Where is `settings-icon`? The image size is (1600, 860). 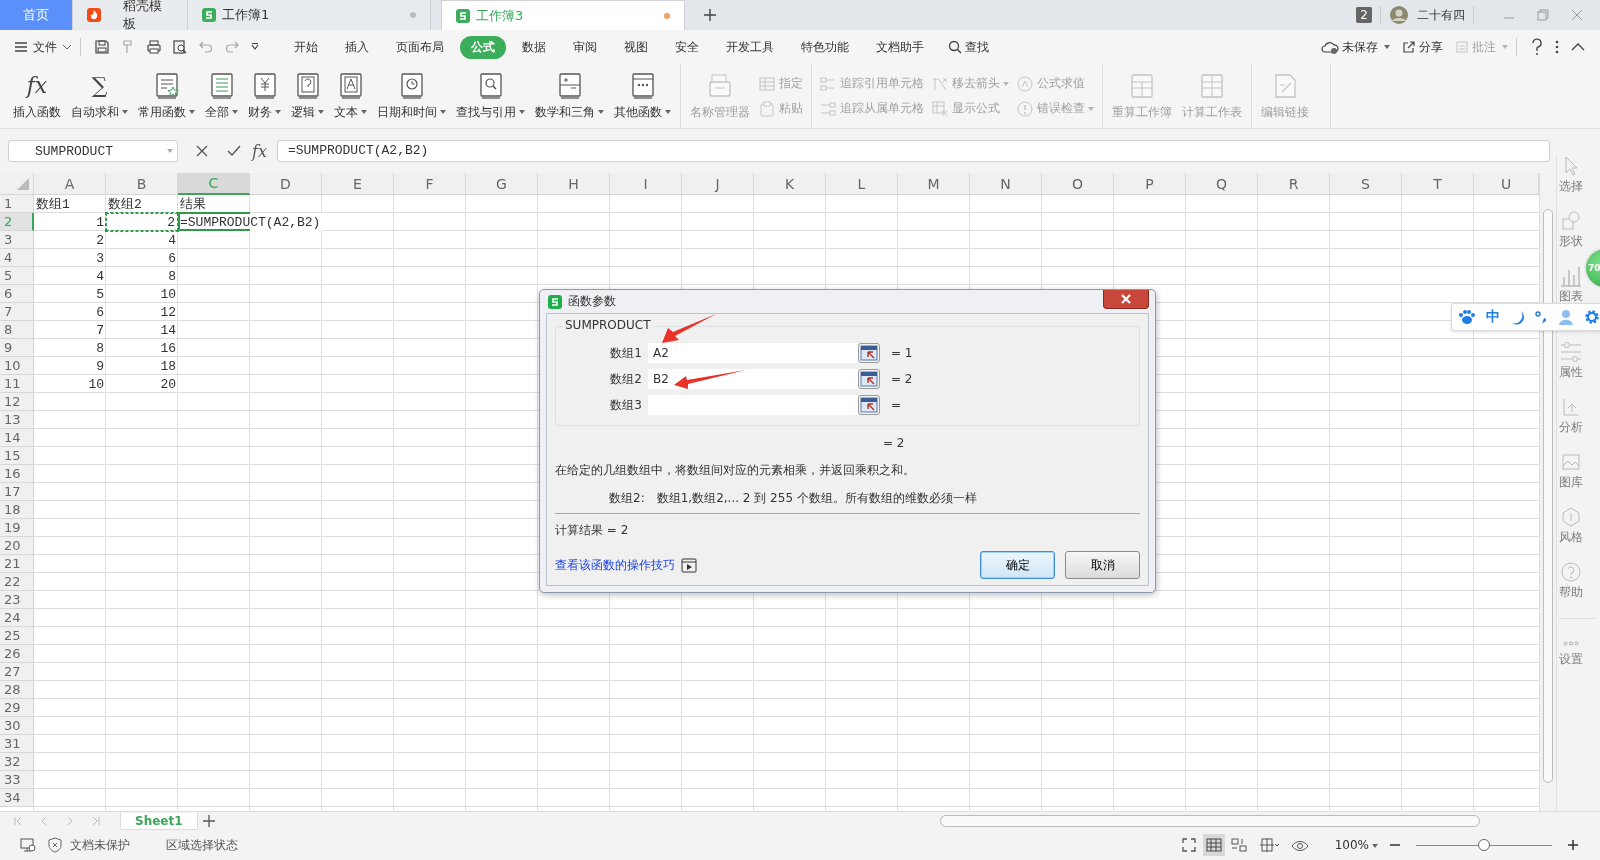 settings-icon is located at coordinates (1592, 317).